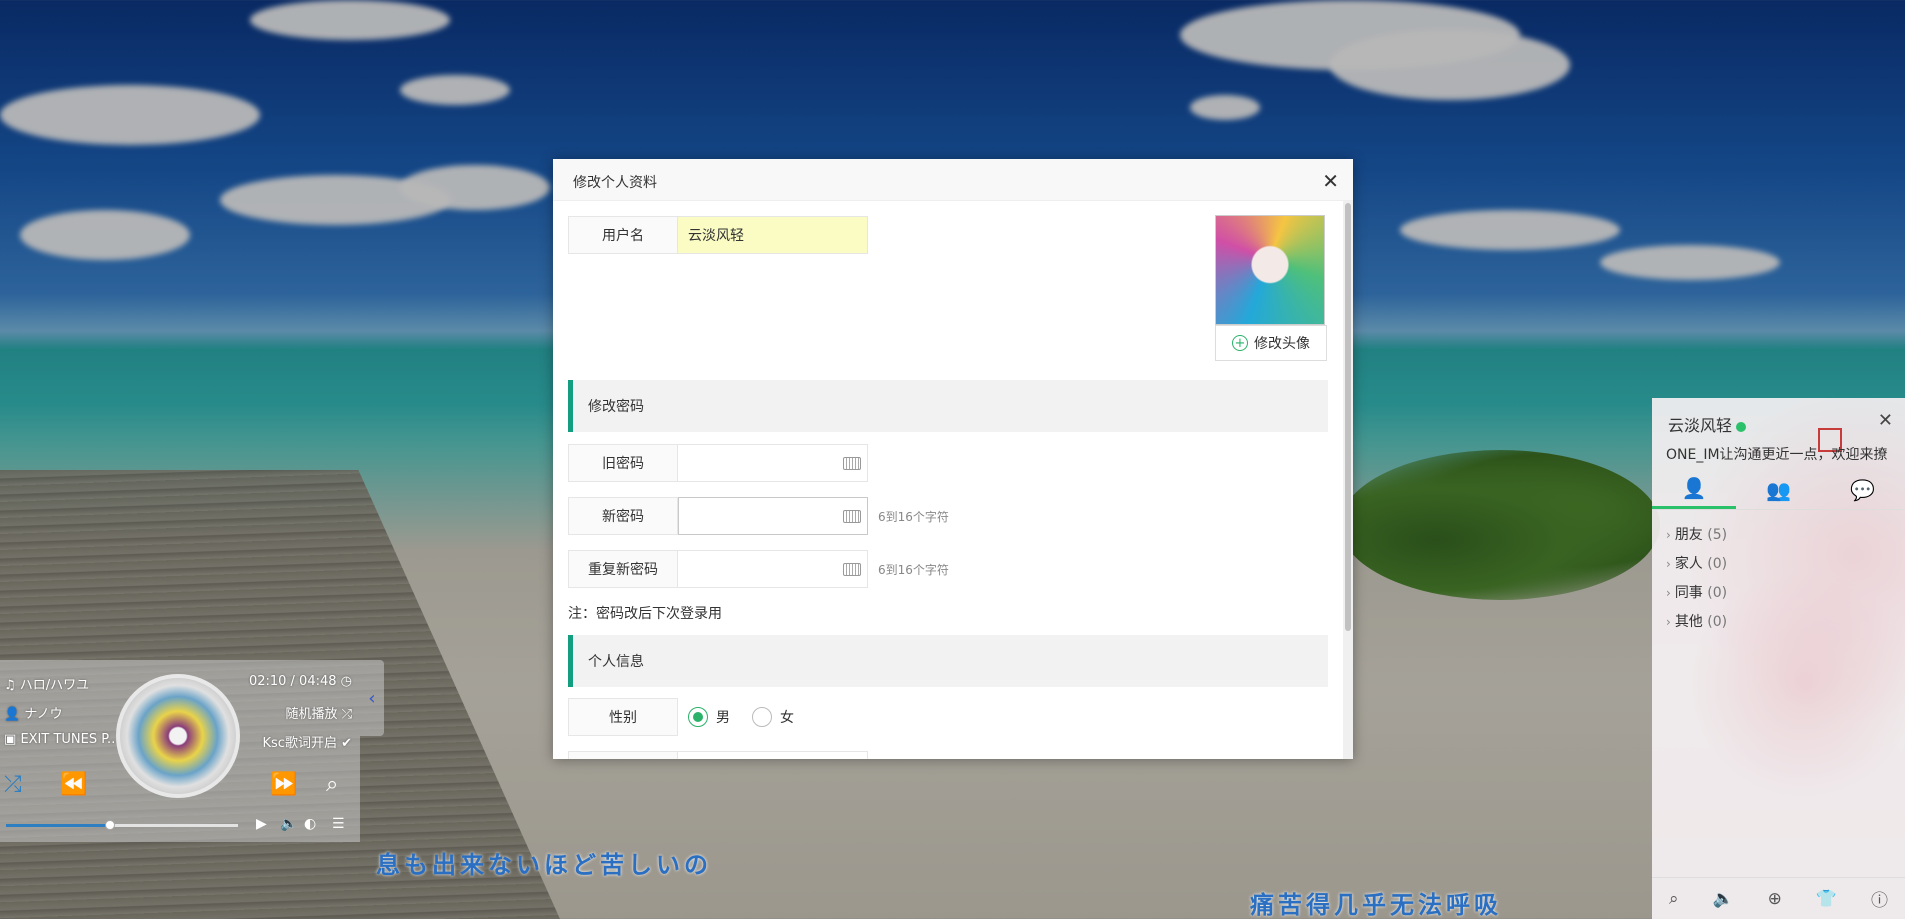 This screenshot has width=1905, height=919. I want to click on scrollbar-thumb, so click(1348, 417).